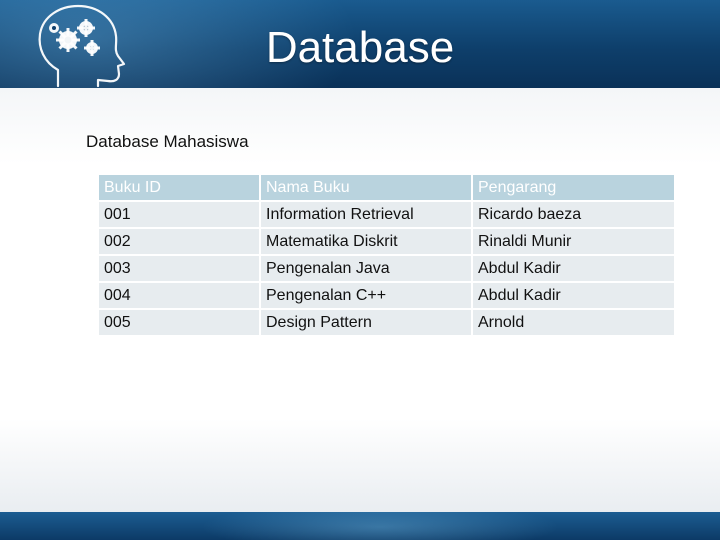 The image size is (720, 540). I want to click on column-header-nama-buku: Nama Buku, so click(366, 187).